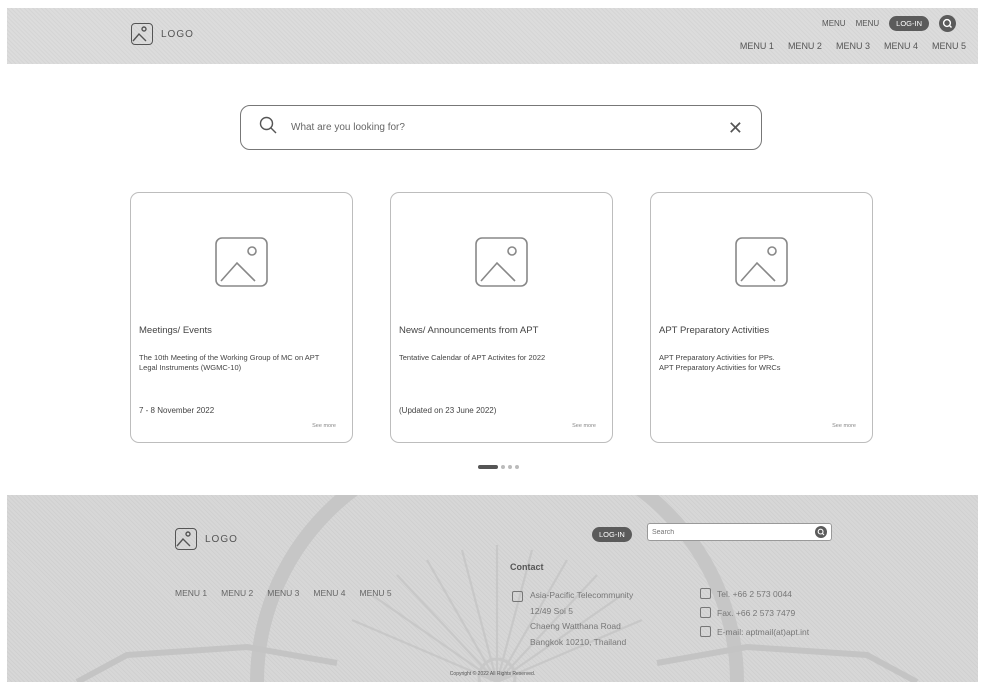  I want to click on address-line: Chaeng Watthana Road, so click(575, 626).